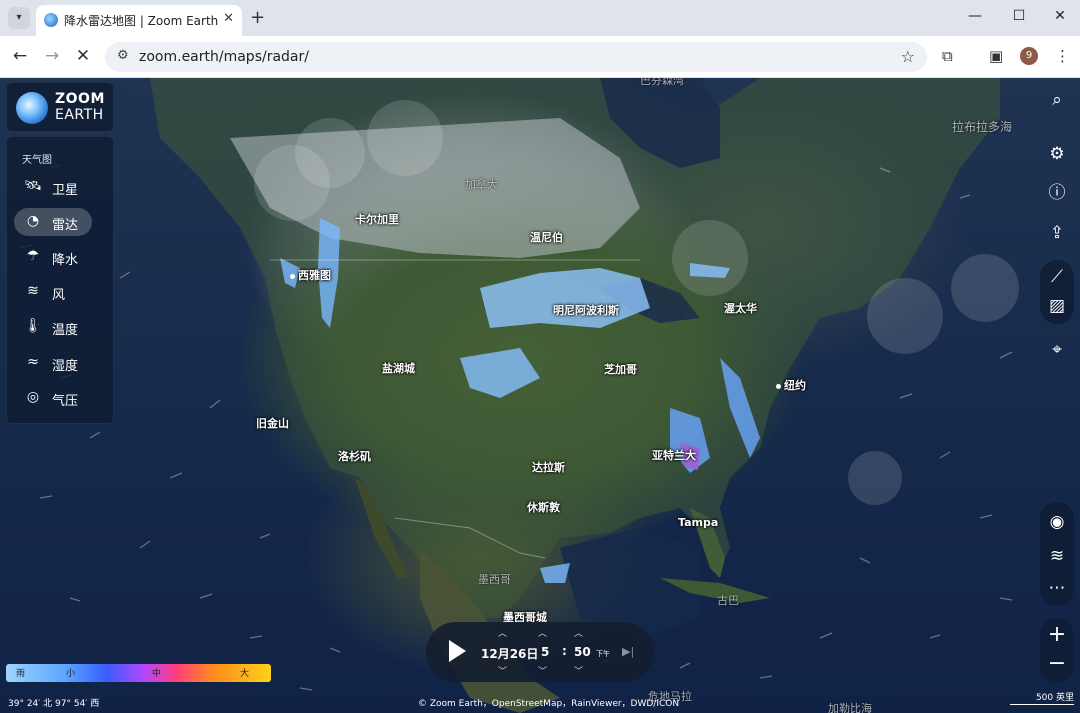 The image size is (1080, 713). Describe the element at coordinates (1057, 664) in the screenshot. I see `zoom-out-button: −` at that location.